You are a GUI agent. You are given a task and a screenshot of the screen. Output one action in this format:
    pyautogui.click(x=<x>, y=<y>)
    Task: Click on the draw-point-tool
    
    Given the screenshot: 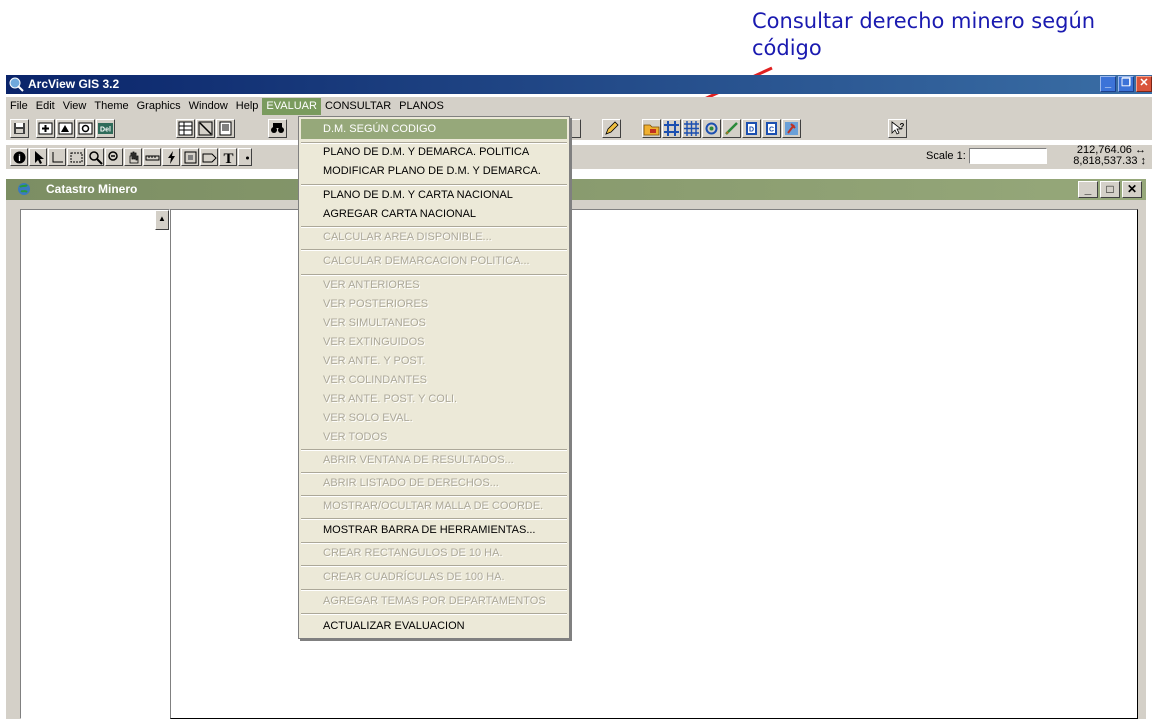 What is the action you would take?
    pyautogui.click(x=245, y=157)
    